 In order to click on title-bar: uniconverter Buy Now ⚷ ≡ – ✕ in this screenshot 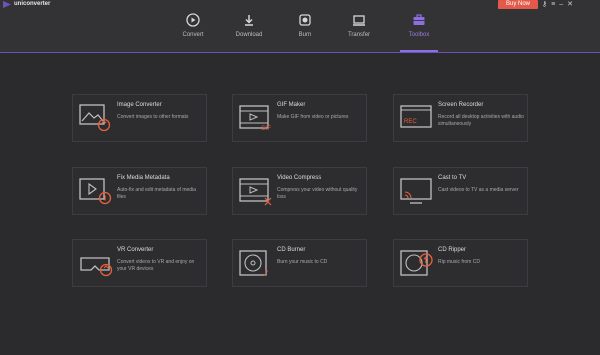, I will do `click(300, 4)`.